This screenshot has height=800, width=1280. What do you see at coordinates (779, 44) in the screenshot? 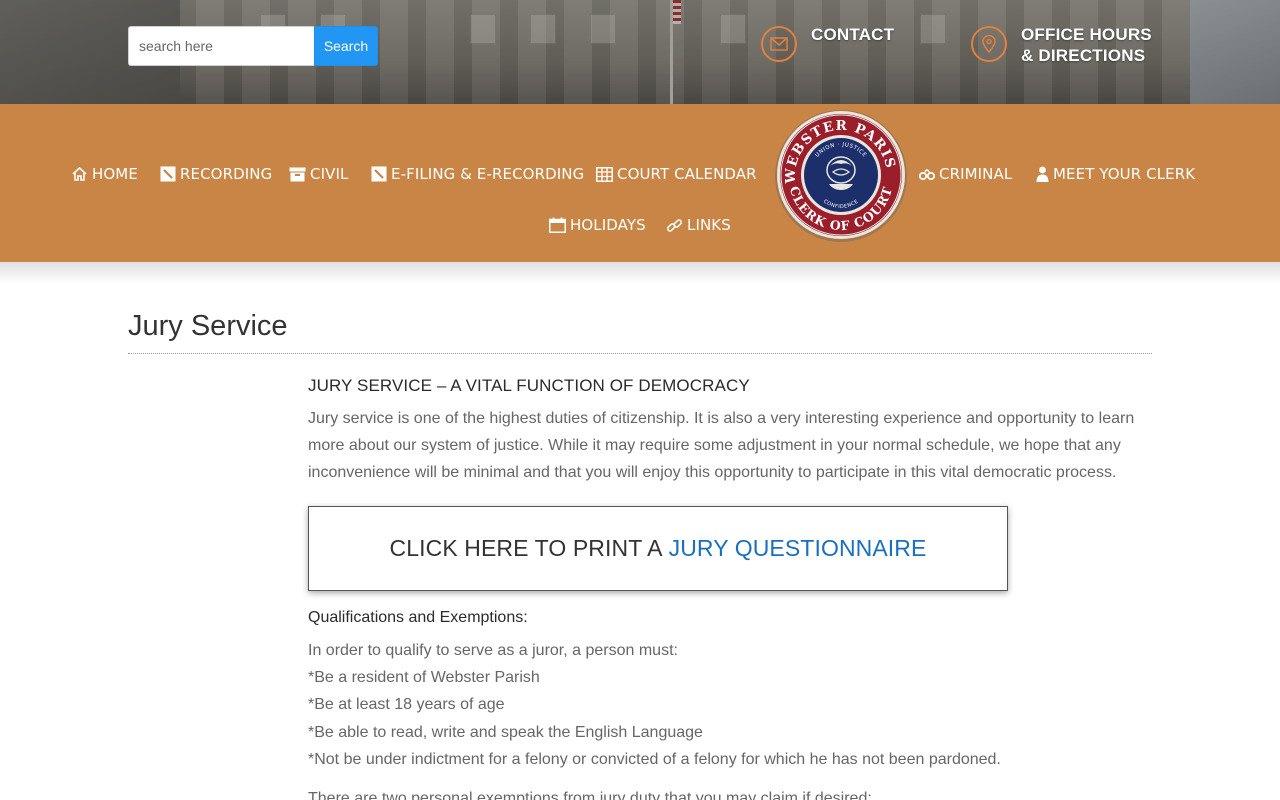
I see `envelope-icon` at bounding box center [779, 44].